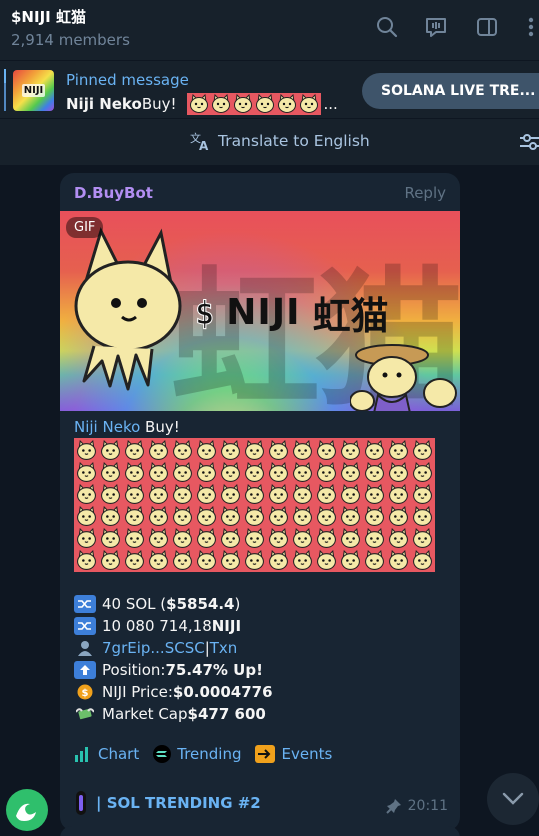 This screenshot has height=836, width=539. I want to click on market-cap-line: Market Cap $477 600, so click(173, 714).